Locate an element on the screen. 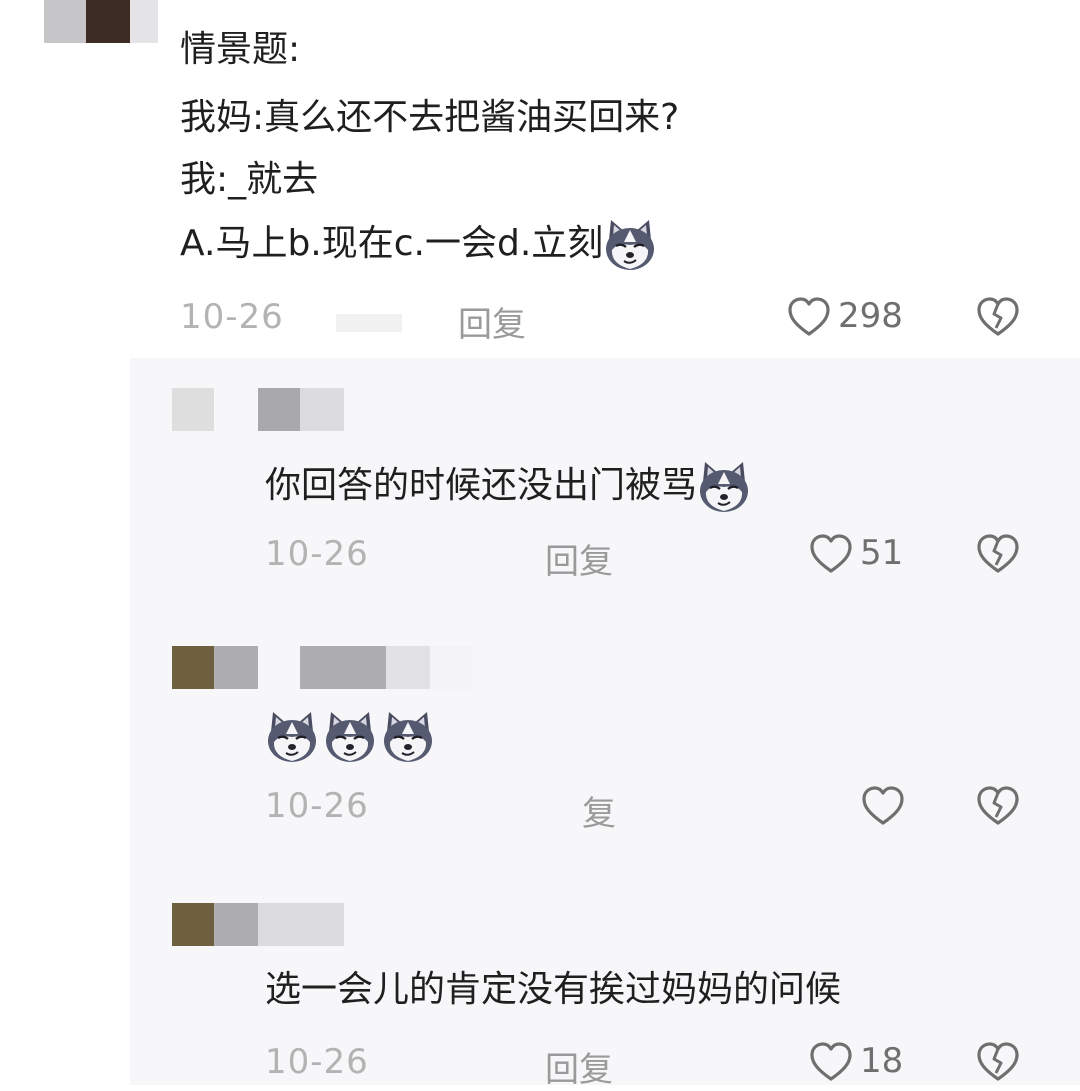 The height and width of the screenshot is (1091, 1080). reply-button: 复 is located at coordinates (599, 810).